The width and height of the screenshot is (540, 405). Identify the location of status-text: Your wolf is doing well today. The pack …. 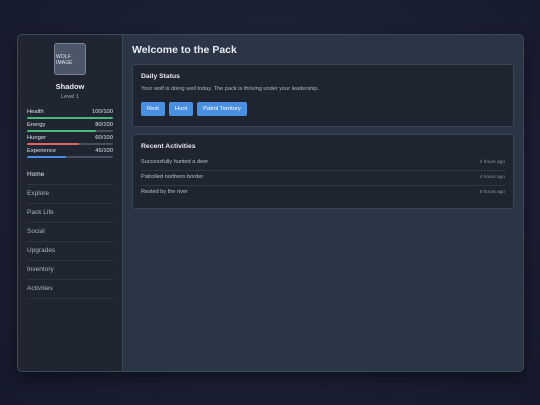
(230, 89).